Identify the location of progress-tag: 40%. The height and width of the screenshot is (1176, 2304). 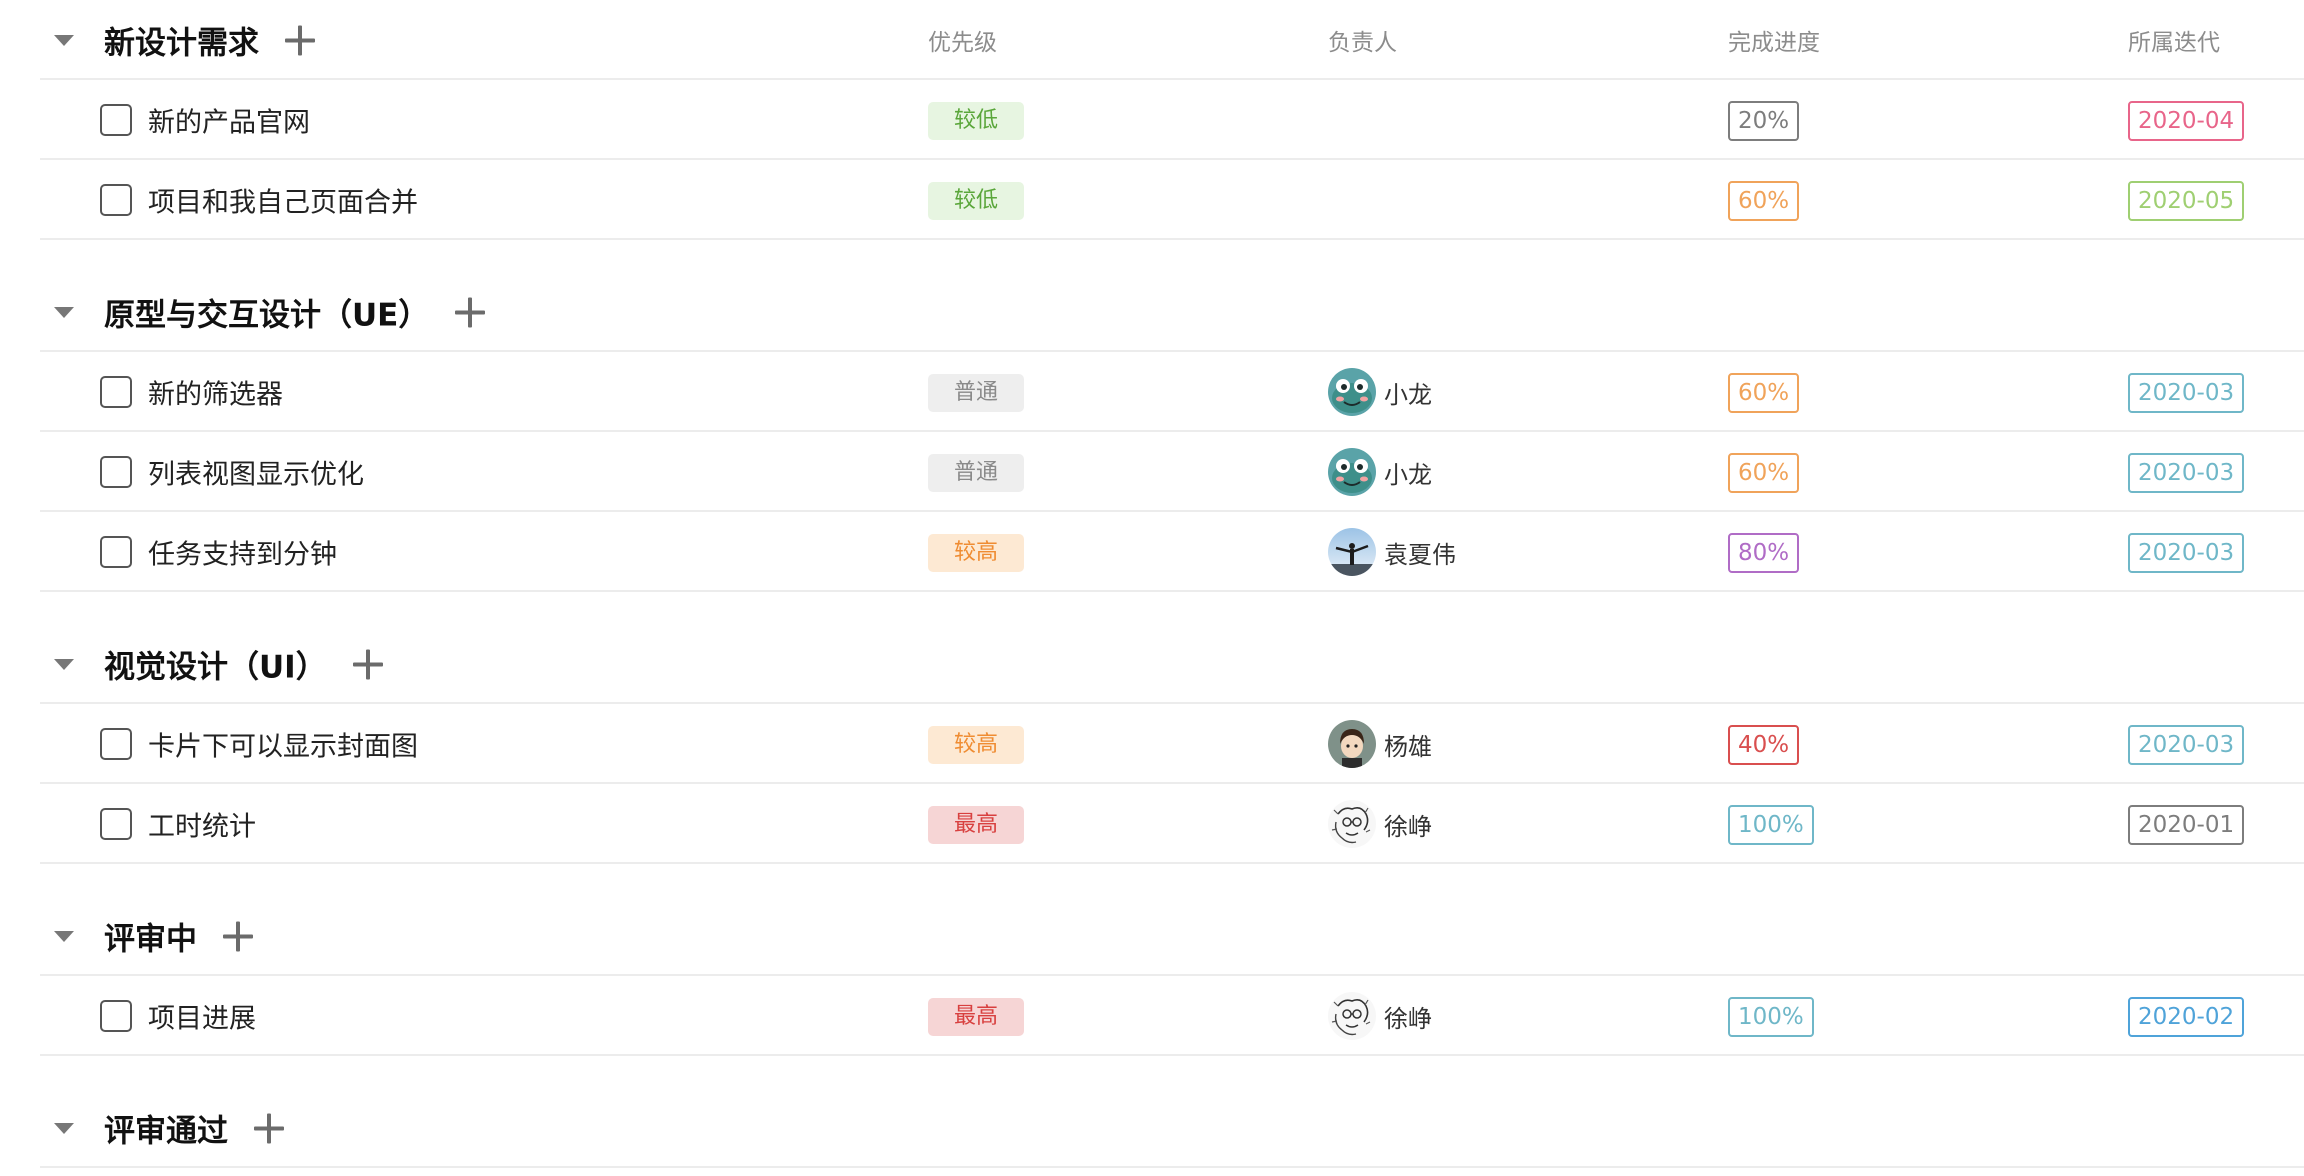
(1764, 745).